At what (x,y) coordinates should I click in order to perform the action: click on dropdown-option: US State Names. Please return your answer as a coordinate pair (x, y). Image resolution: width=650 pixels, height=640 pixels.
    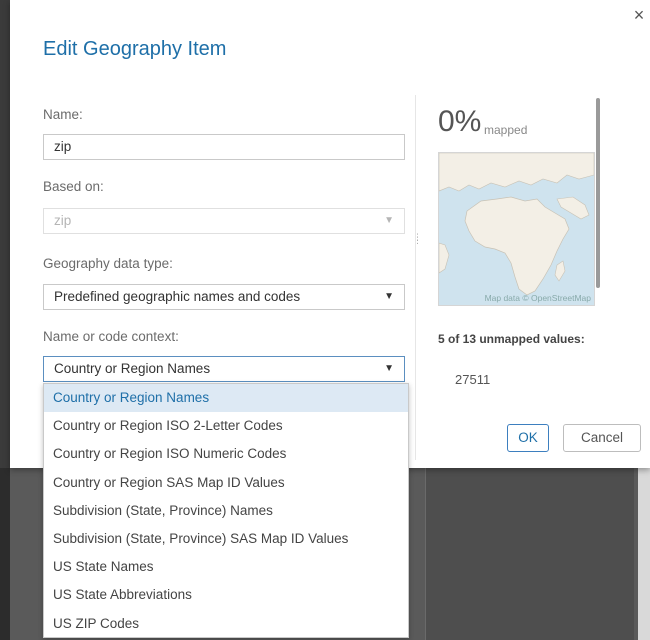
    Looking at the image, I should click on (226, 567).